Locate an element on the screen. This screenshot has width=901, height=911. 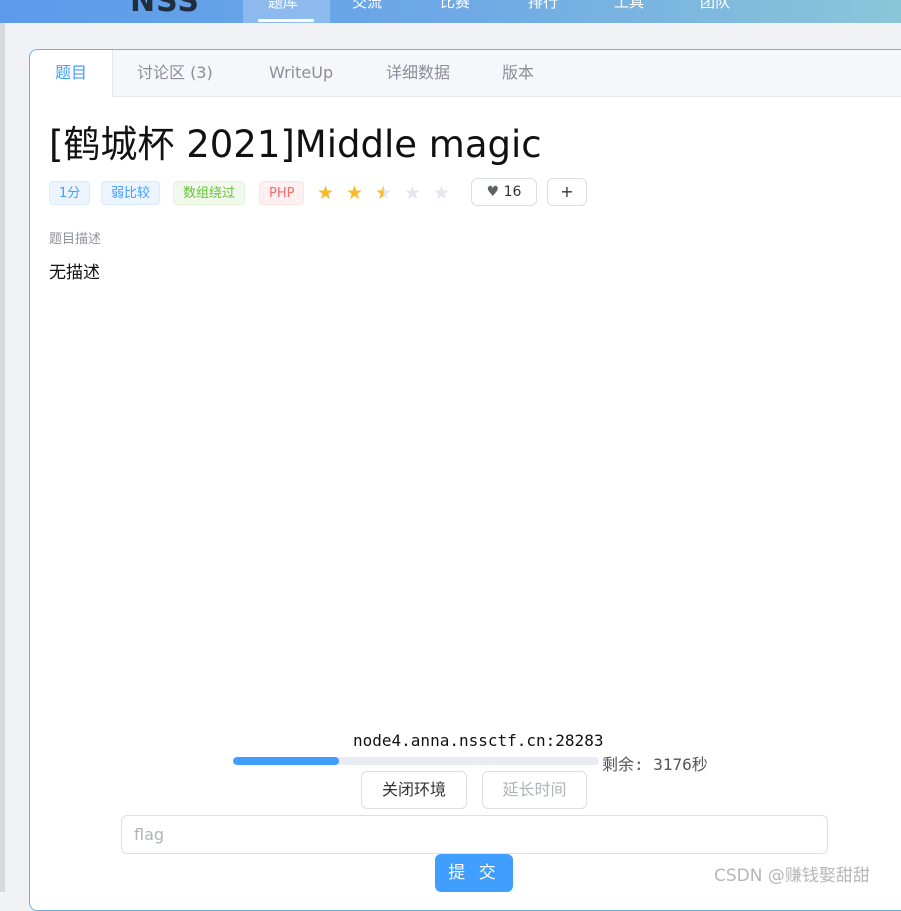
nav-item-tools: 工具 is located at coordinates (629, 6).